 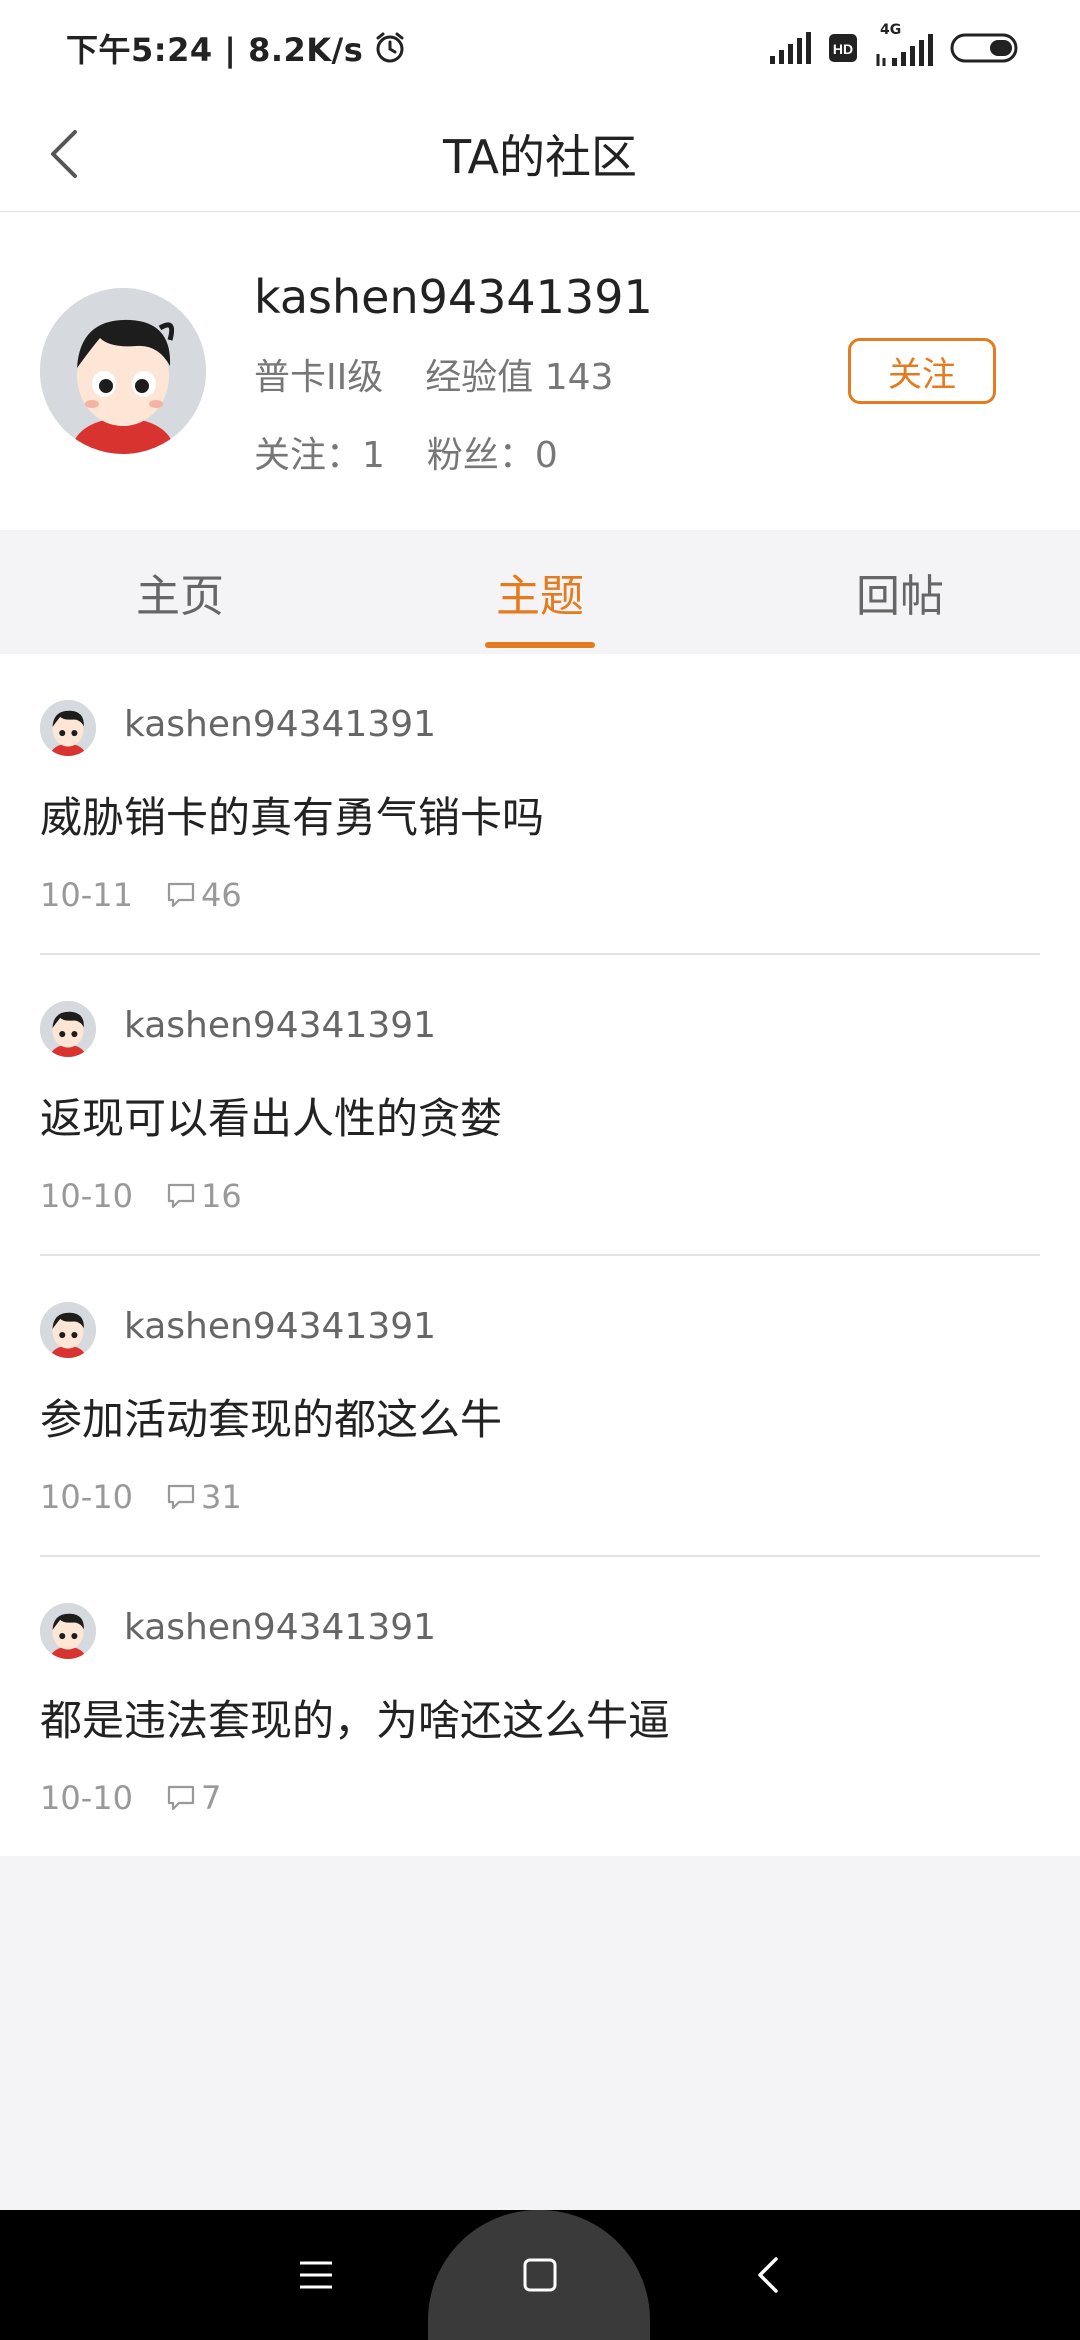 I want to click on post-meta: 10-10 16, so click(x=141, y=1196).